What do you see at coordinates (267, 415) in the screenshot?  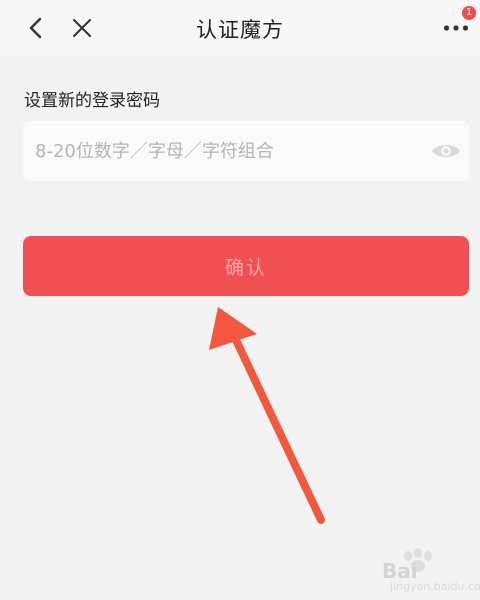 I see `arrow-pointer-icon` at bounding box center [267, 415].